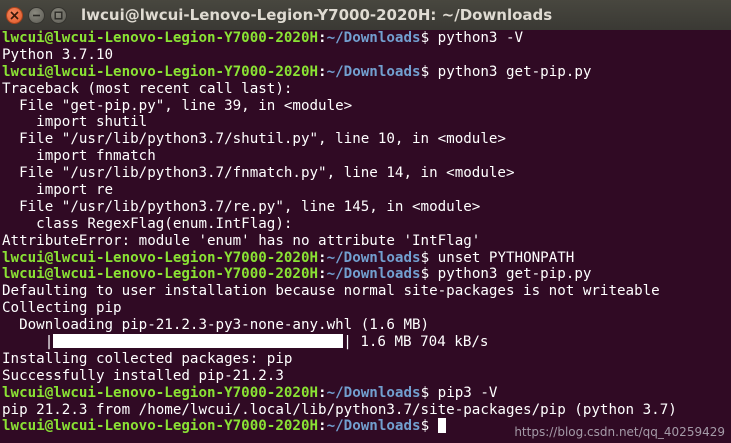 The height and width of the screenshot is (443, 731). I want to click on progress-prefix: |, so click(28, 342).